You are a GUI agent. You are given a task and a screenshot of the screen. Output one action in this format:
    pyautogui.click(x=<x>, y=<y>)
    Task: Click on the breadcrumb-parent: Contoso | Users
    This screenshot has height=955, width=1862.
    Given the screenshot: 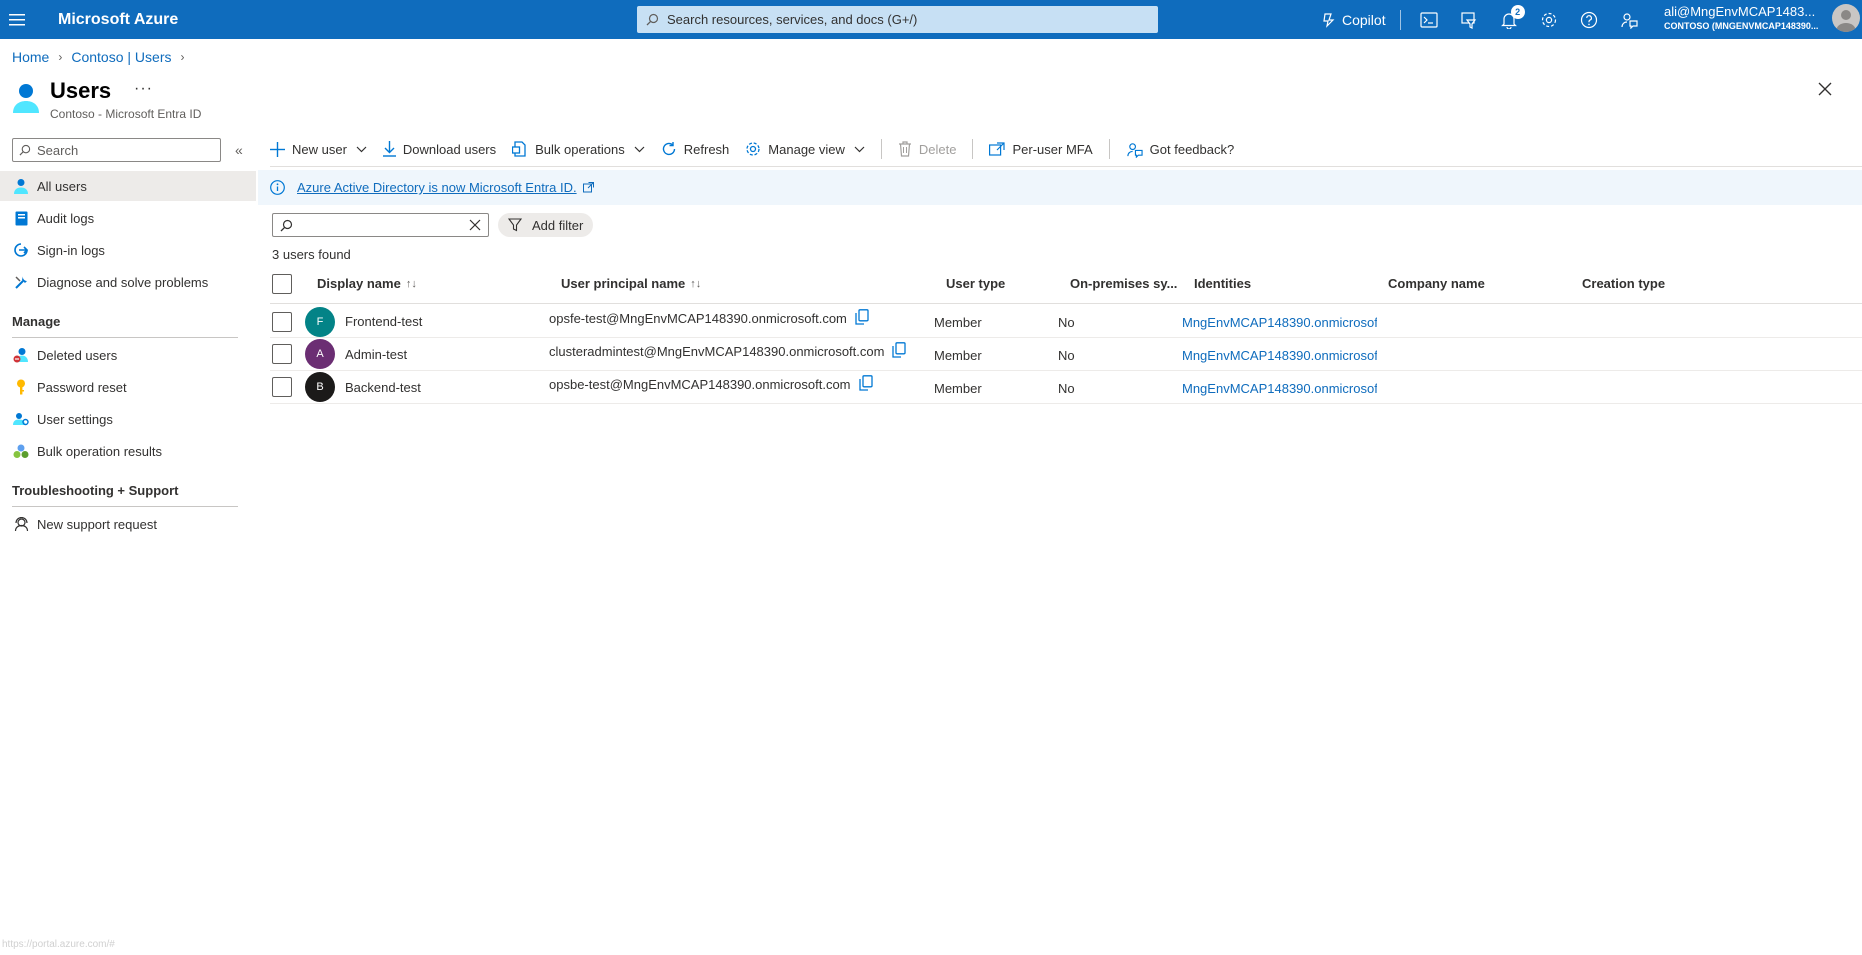 What is the action you would take?
    pyautogui.click(x=121, y=57)
    